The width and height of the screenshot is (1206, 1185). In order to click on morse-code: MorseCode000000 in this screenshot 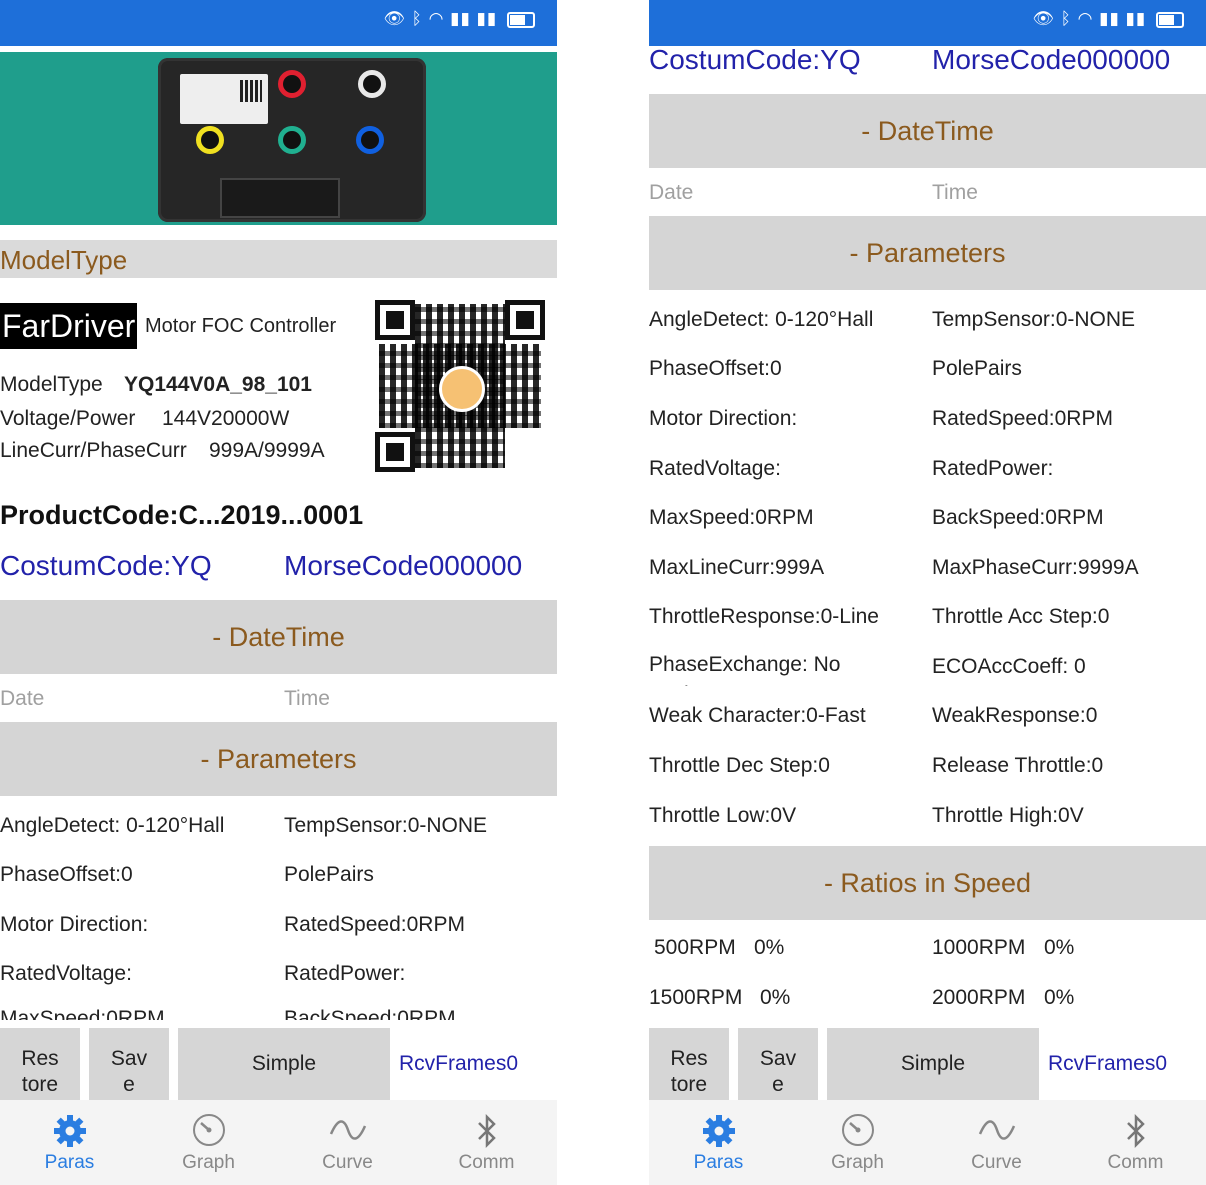, I will do `click(1051, 59)`.